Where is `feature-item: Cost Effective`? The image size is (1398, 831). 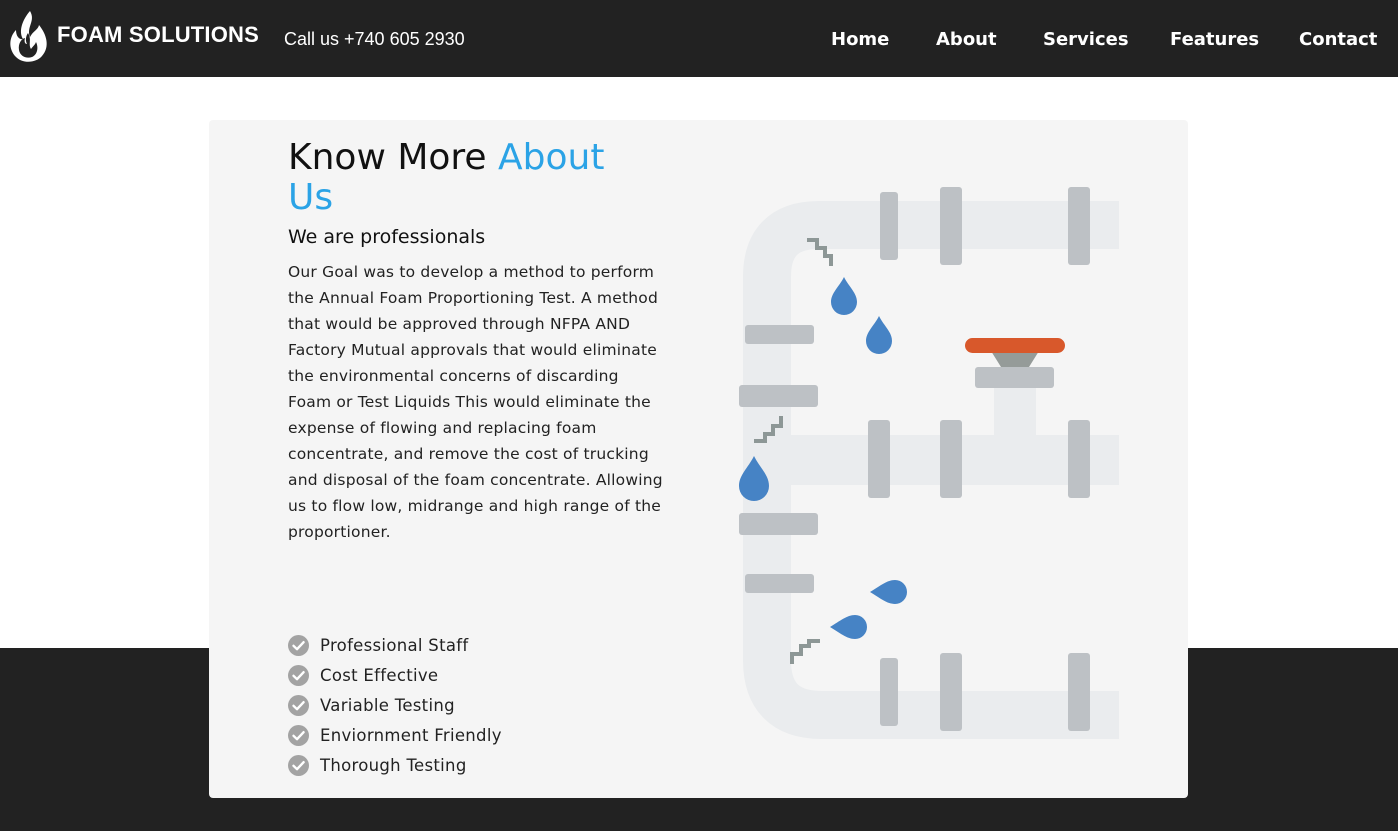 feature-item: Cost Effective is located at coordinates (395, 675).